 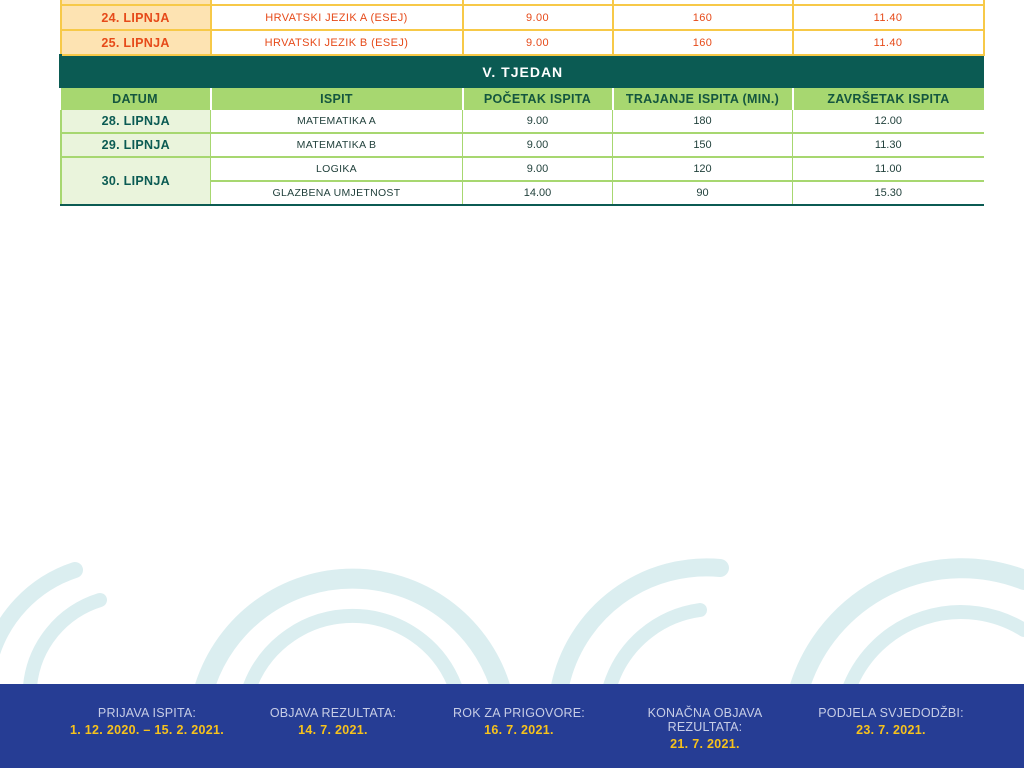 I want to click on table-row: 29. LIPNJA MATEMATIKA B 9.00 150 11.30, so click(x=521, y=145).